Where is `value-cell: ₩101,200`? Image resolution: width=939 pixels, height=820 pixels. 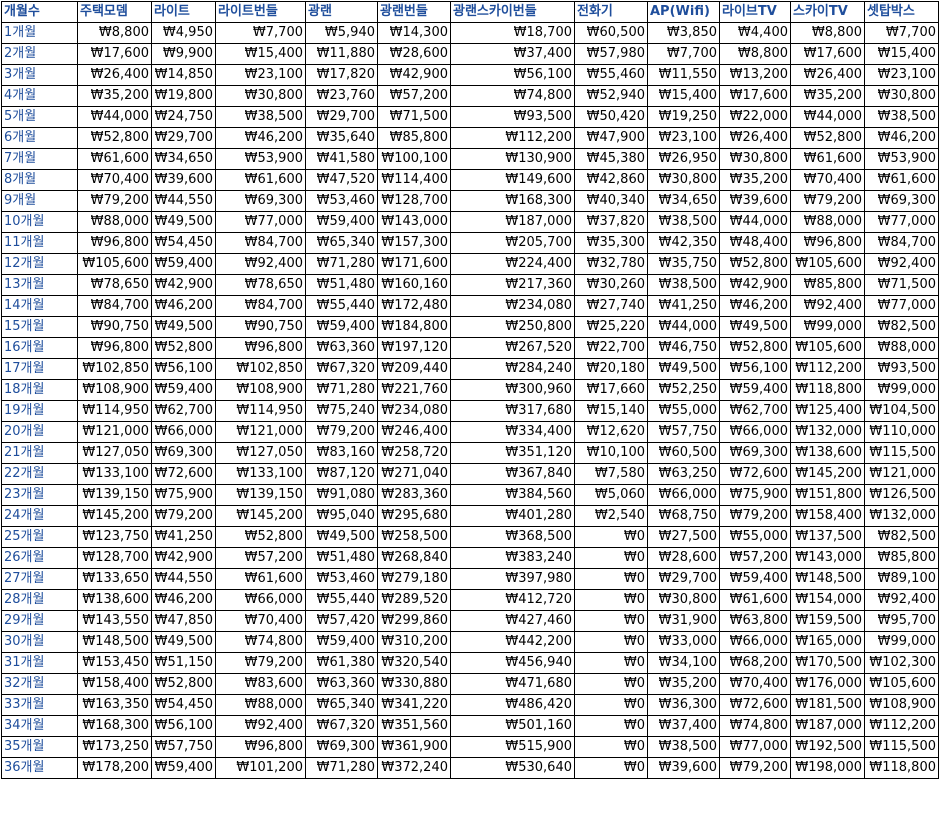
value-cell: ₩101,200 is located at coordinates (260, 768).